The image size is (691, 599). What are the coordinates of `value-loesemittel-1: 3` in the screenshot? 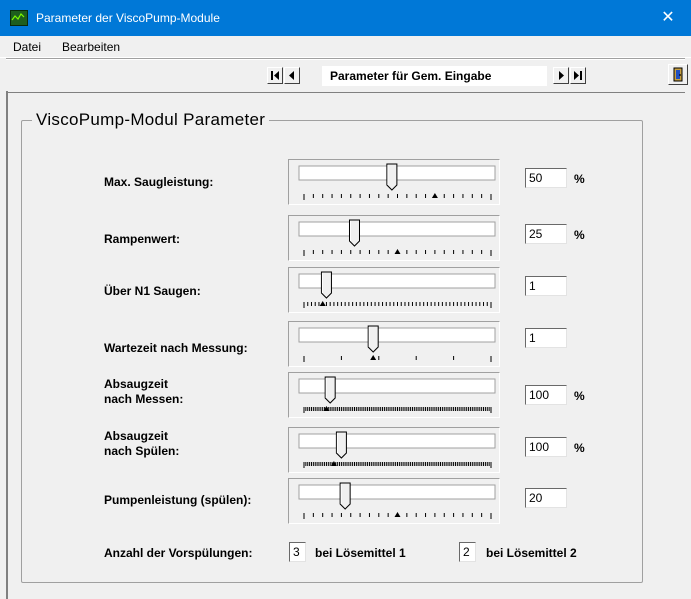 It's located at (297, 552).